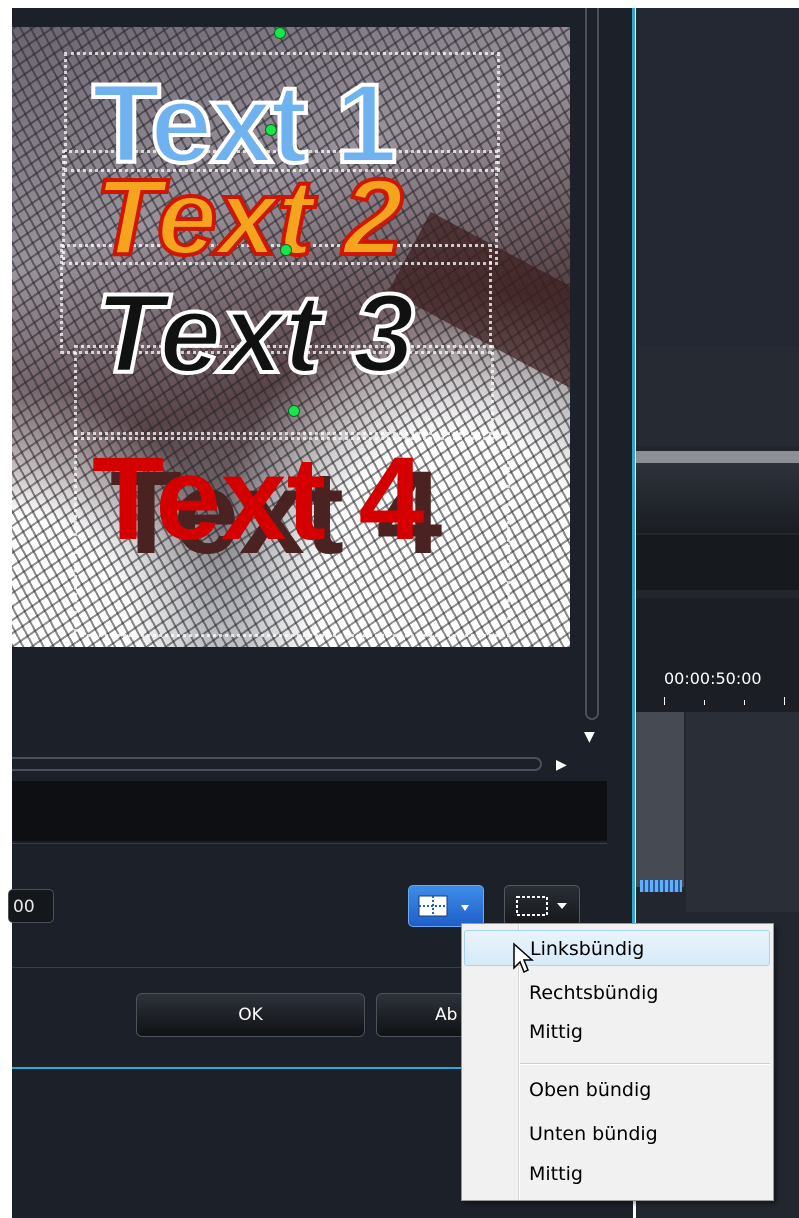 This screenshot has height=1218, width=799. I want to click on menu-item-mittig-vertikal: Mittig, so click(617, 1174).